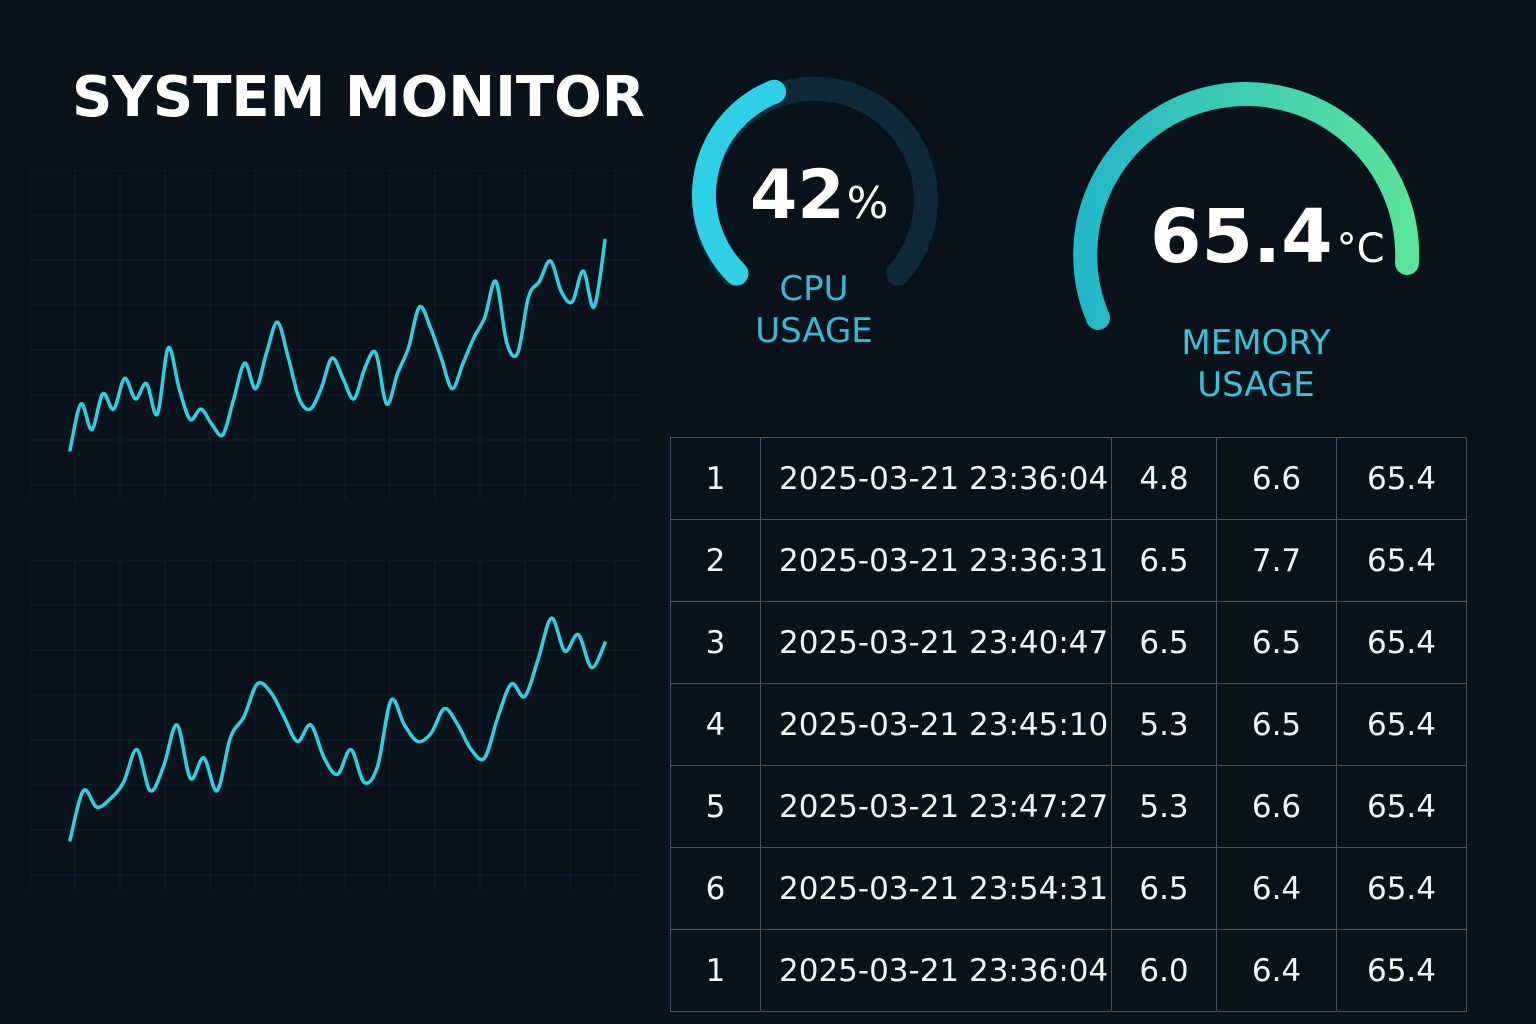 The height and width of the screenshot is (1024, 1536). Describe the element at coordinates (936, 888) in the screenshot. I see `row-timestamp: 2025-03-21 23:54:31` at that location.